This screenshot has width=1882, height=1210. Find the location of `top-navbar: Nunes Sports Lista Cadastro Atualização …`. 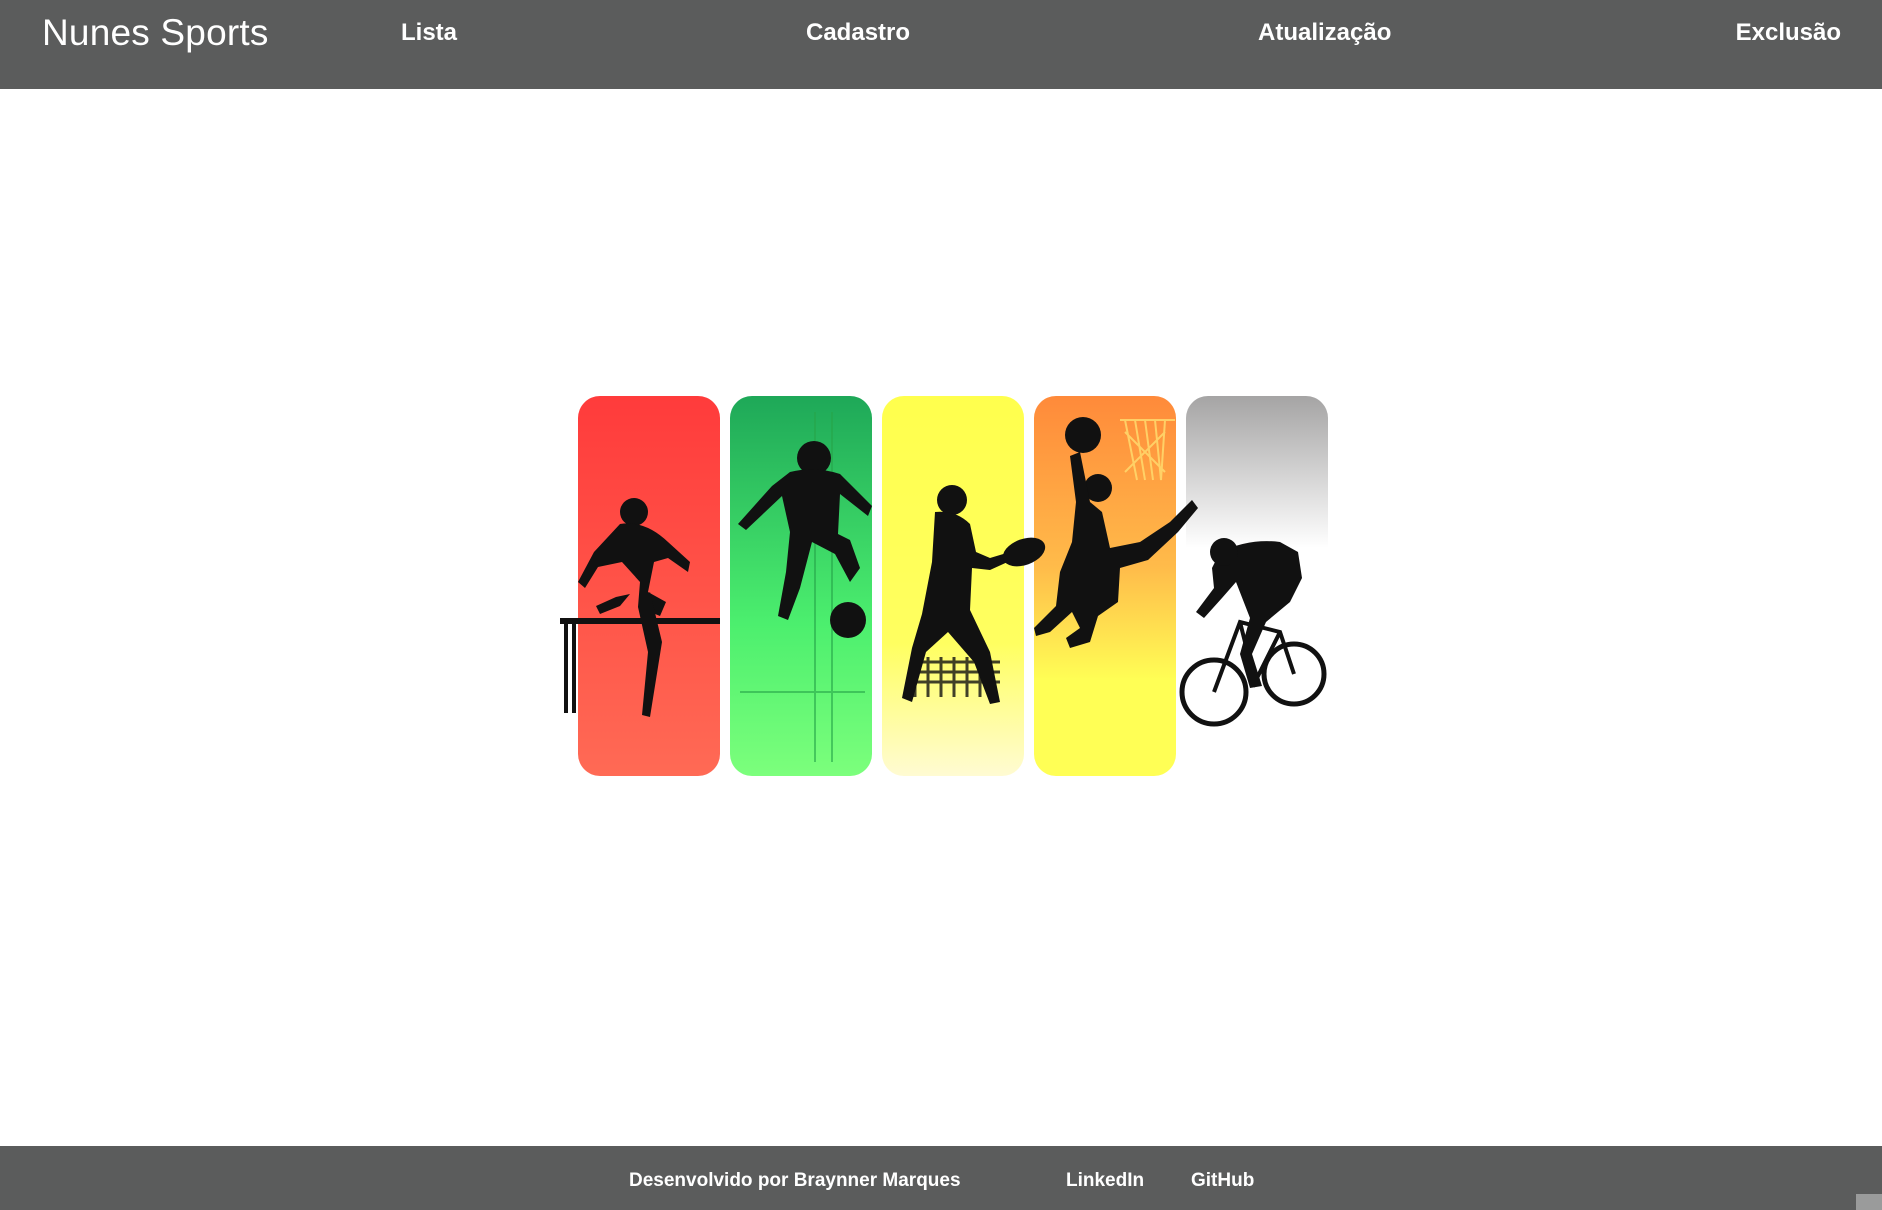

top-navbar: Nunes Sports Lista Cadastro Atualização … is located at coordinates (941, 44).